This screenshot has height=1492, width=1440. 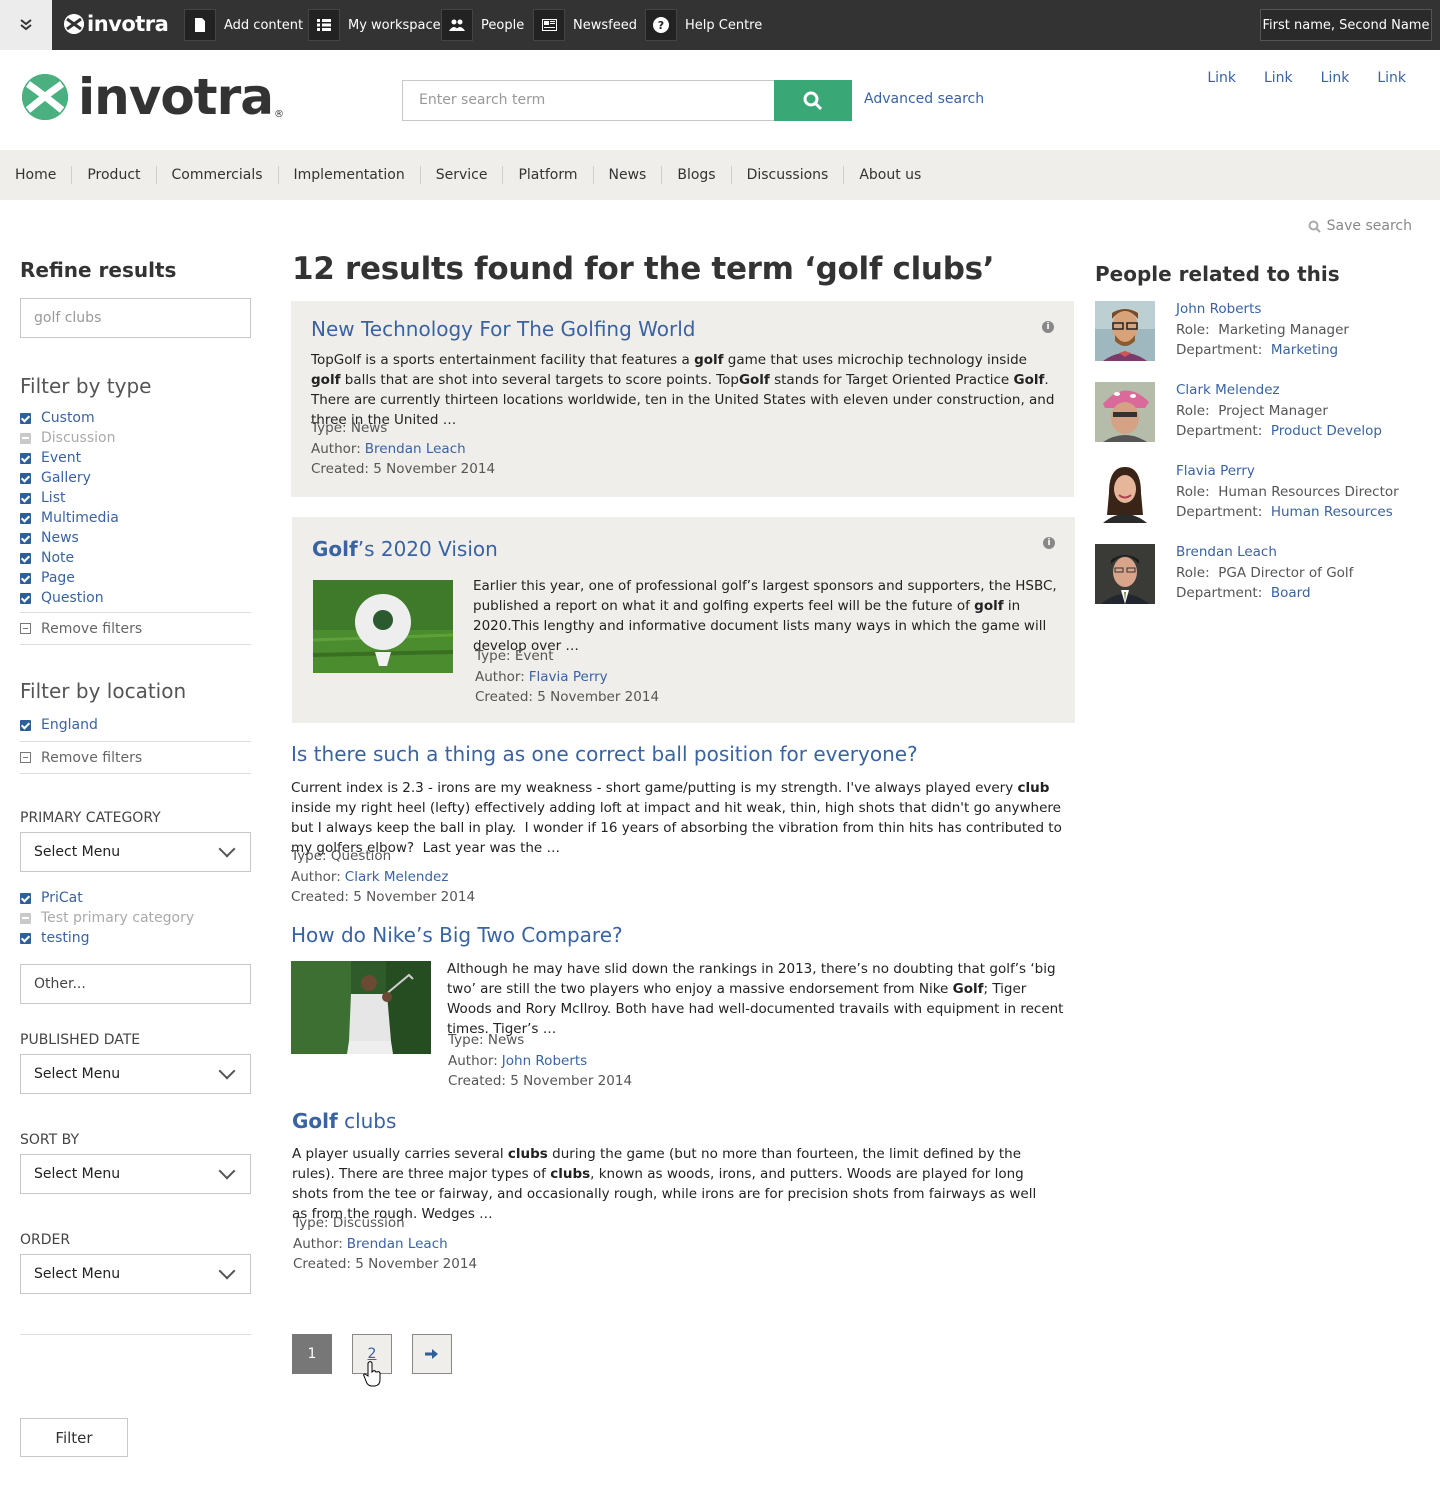 What do you see at coordinates (1304, 350) in the screenshot?
I see `person-department-link: Marketing` at bounding box center [1304, 350].